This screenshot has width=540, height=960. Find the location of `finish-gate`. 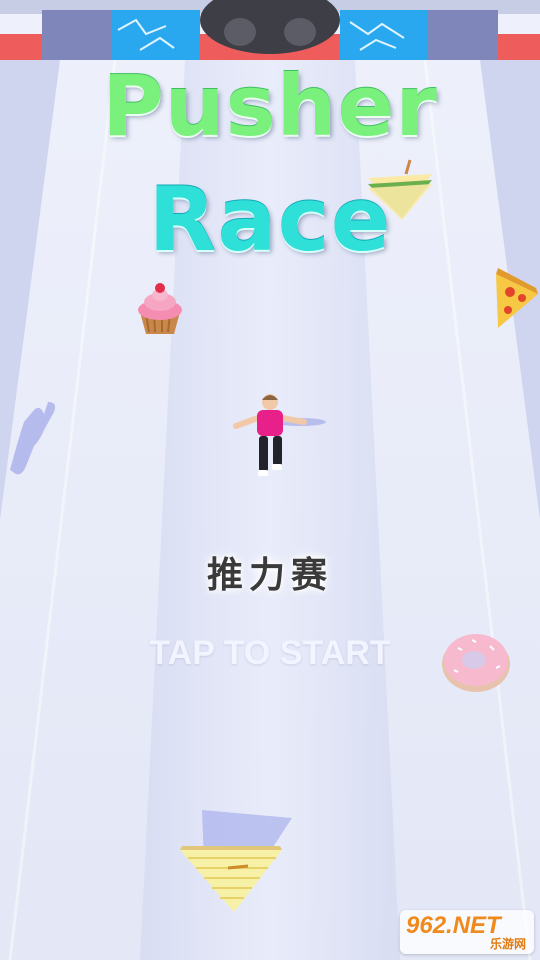

finish-gate is located at coordinates (270, 30).